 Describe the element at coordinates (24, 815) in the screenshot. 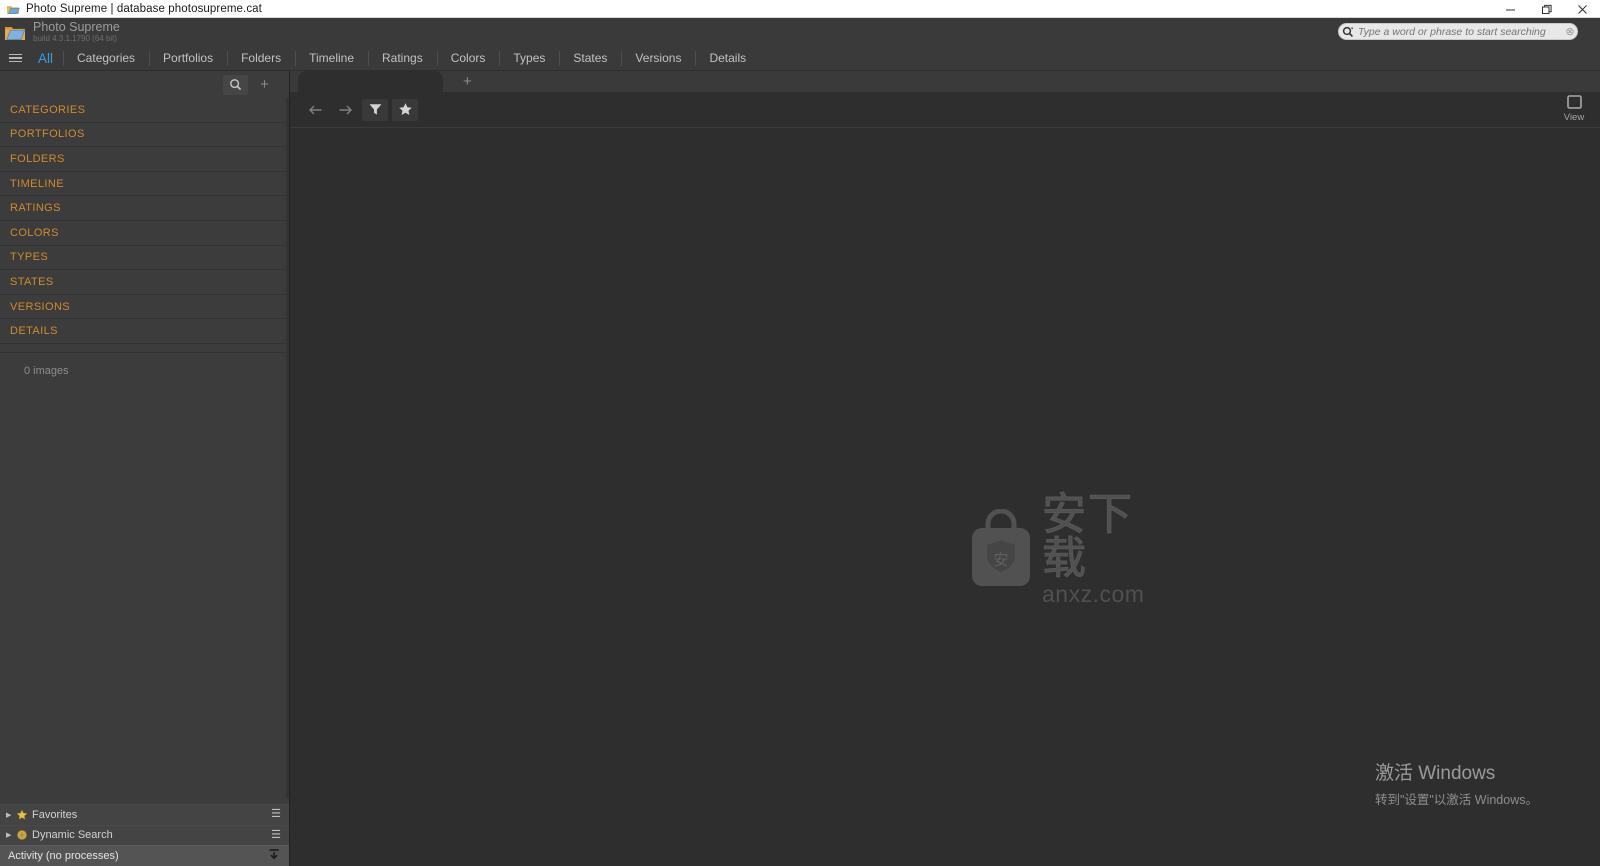

I see `star-icon` at that location.